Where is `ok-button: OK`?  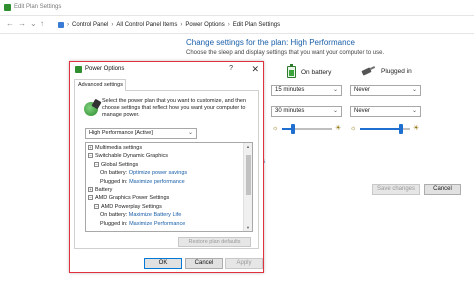
ok-button: OK is located at coordinates (163, 263).